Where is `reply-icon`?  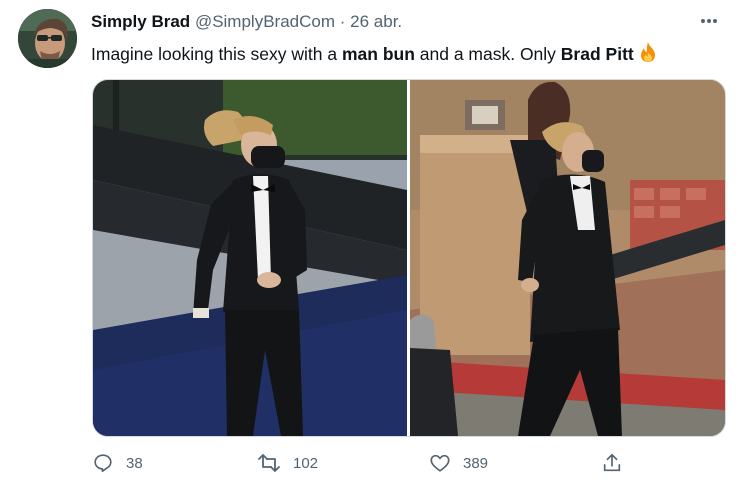
reply-icon is located at coordinates (103, 463).